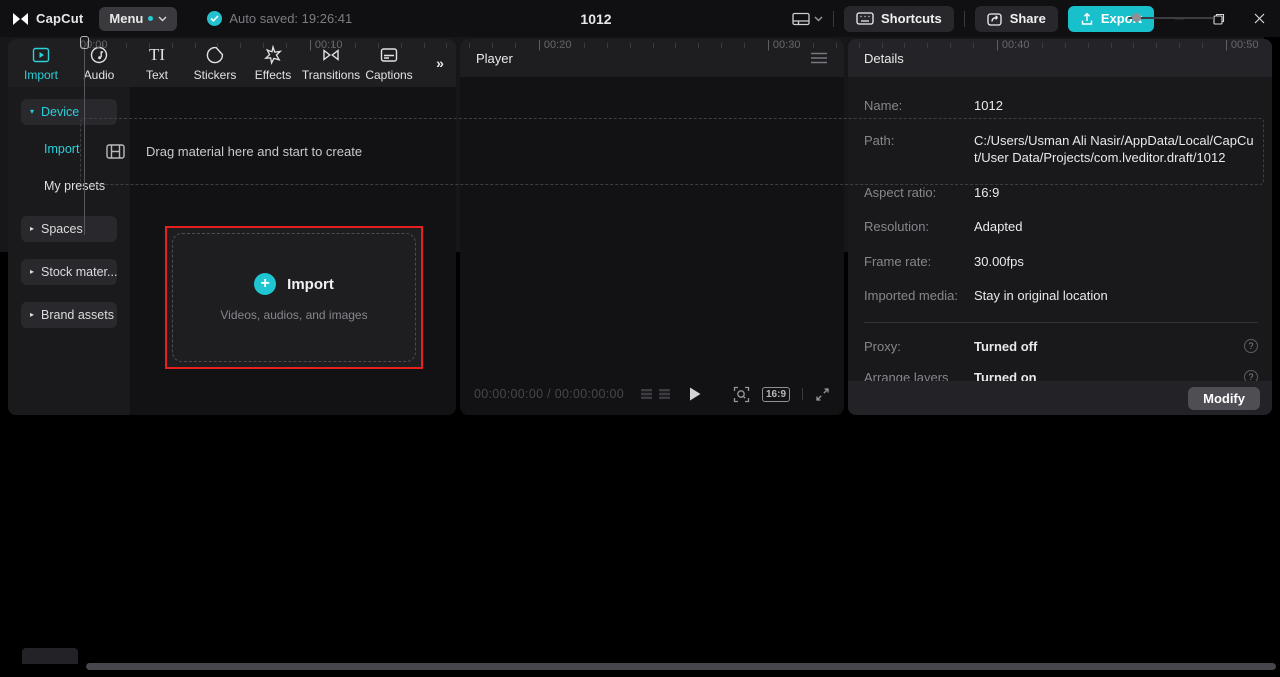  I want to click on import-dropzone-annotation: + Import Videos, audios, and images, so click(294, 297).